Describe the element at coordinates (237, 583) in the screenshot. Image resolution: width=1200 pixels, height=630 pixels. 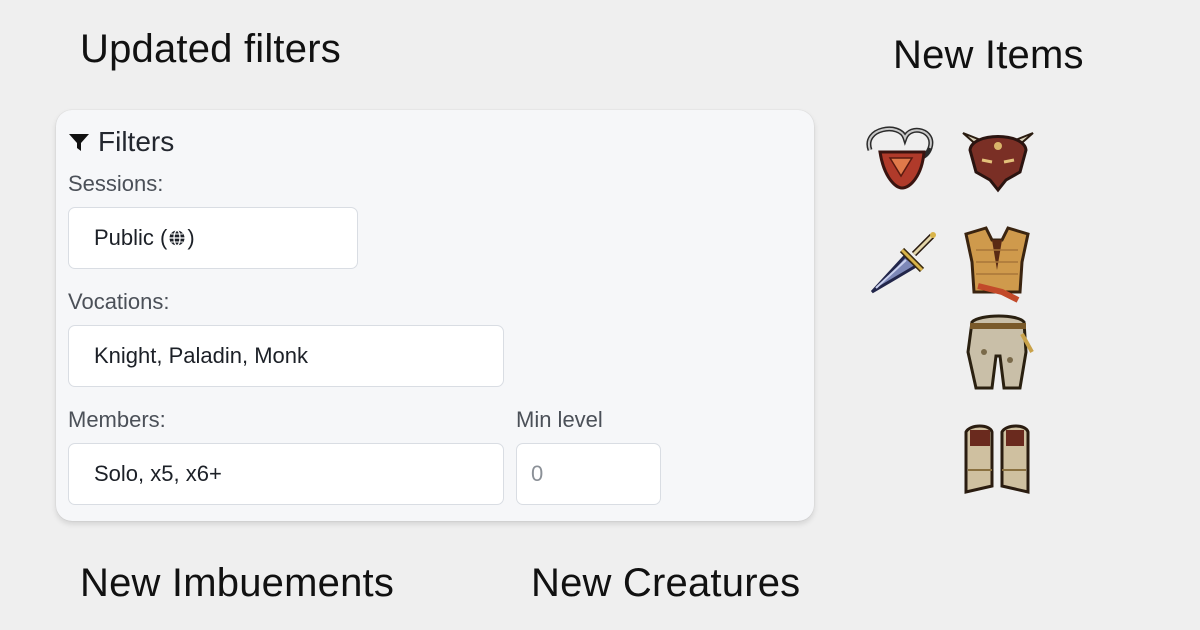
I see `new-imbuements-heading: New Imbuements` at that location.